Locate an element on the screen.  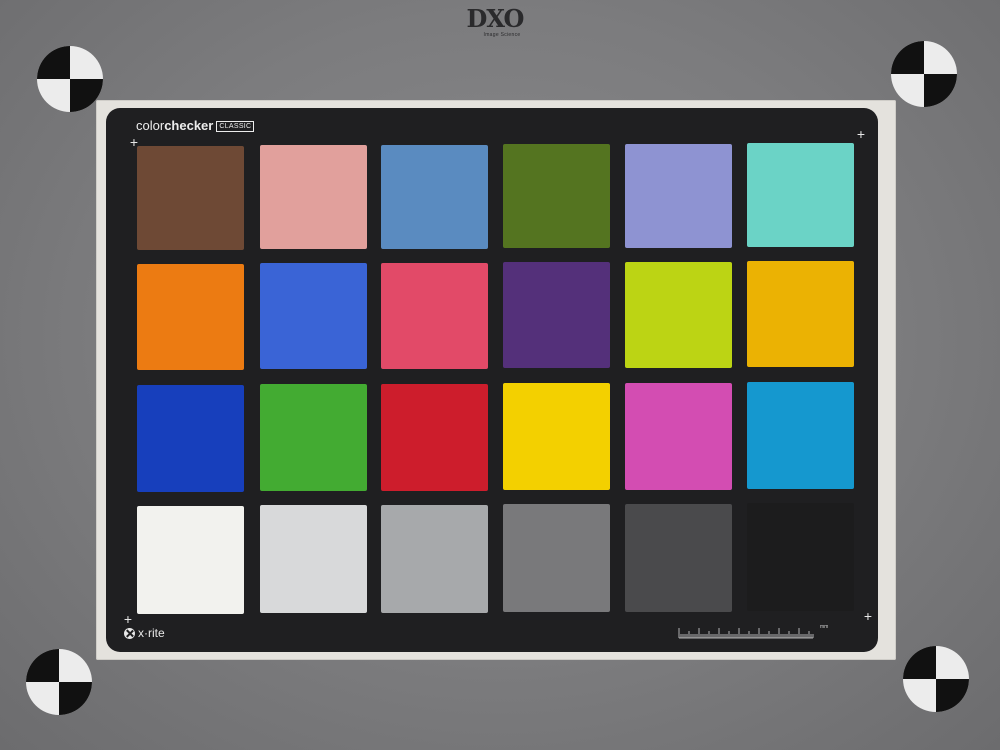
corner-cross-bottom-left: + is located at coordinates (128, 619).